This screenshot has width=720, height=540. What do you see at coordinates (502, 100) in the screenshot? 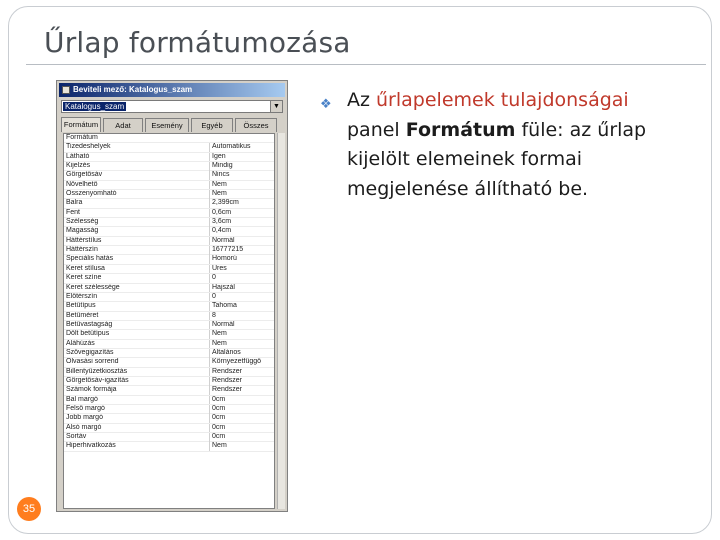
I see `bullet-highlight: űrlapelemek tulajdonságai` at bounding box center [502, 100].